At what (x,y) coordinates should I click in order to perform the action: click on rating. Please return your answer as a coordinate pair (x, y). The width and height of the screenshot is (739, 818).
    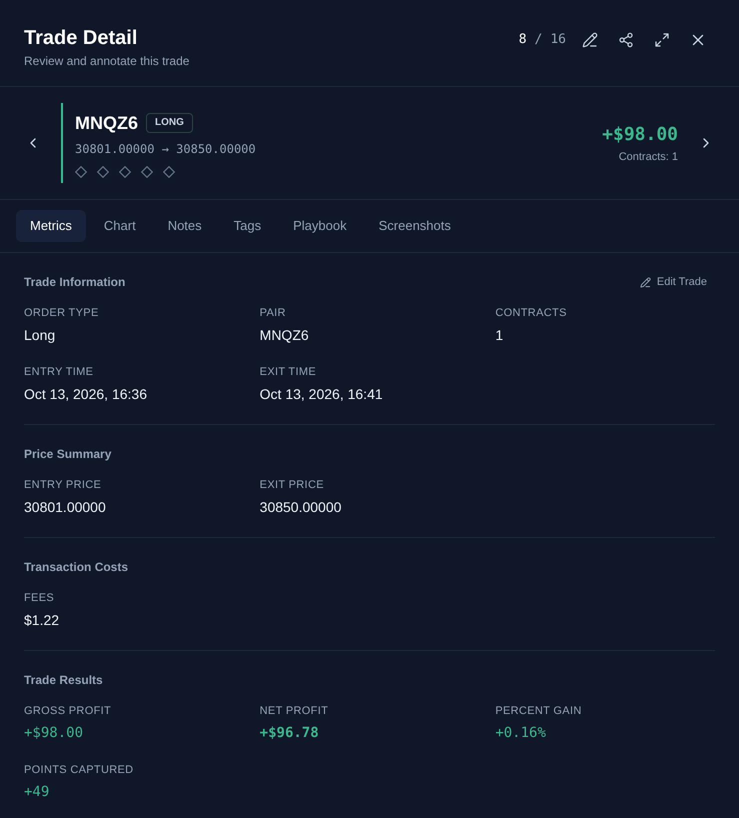
    Looking at the image, I should click on (125, 172).